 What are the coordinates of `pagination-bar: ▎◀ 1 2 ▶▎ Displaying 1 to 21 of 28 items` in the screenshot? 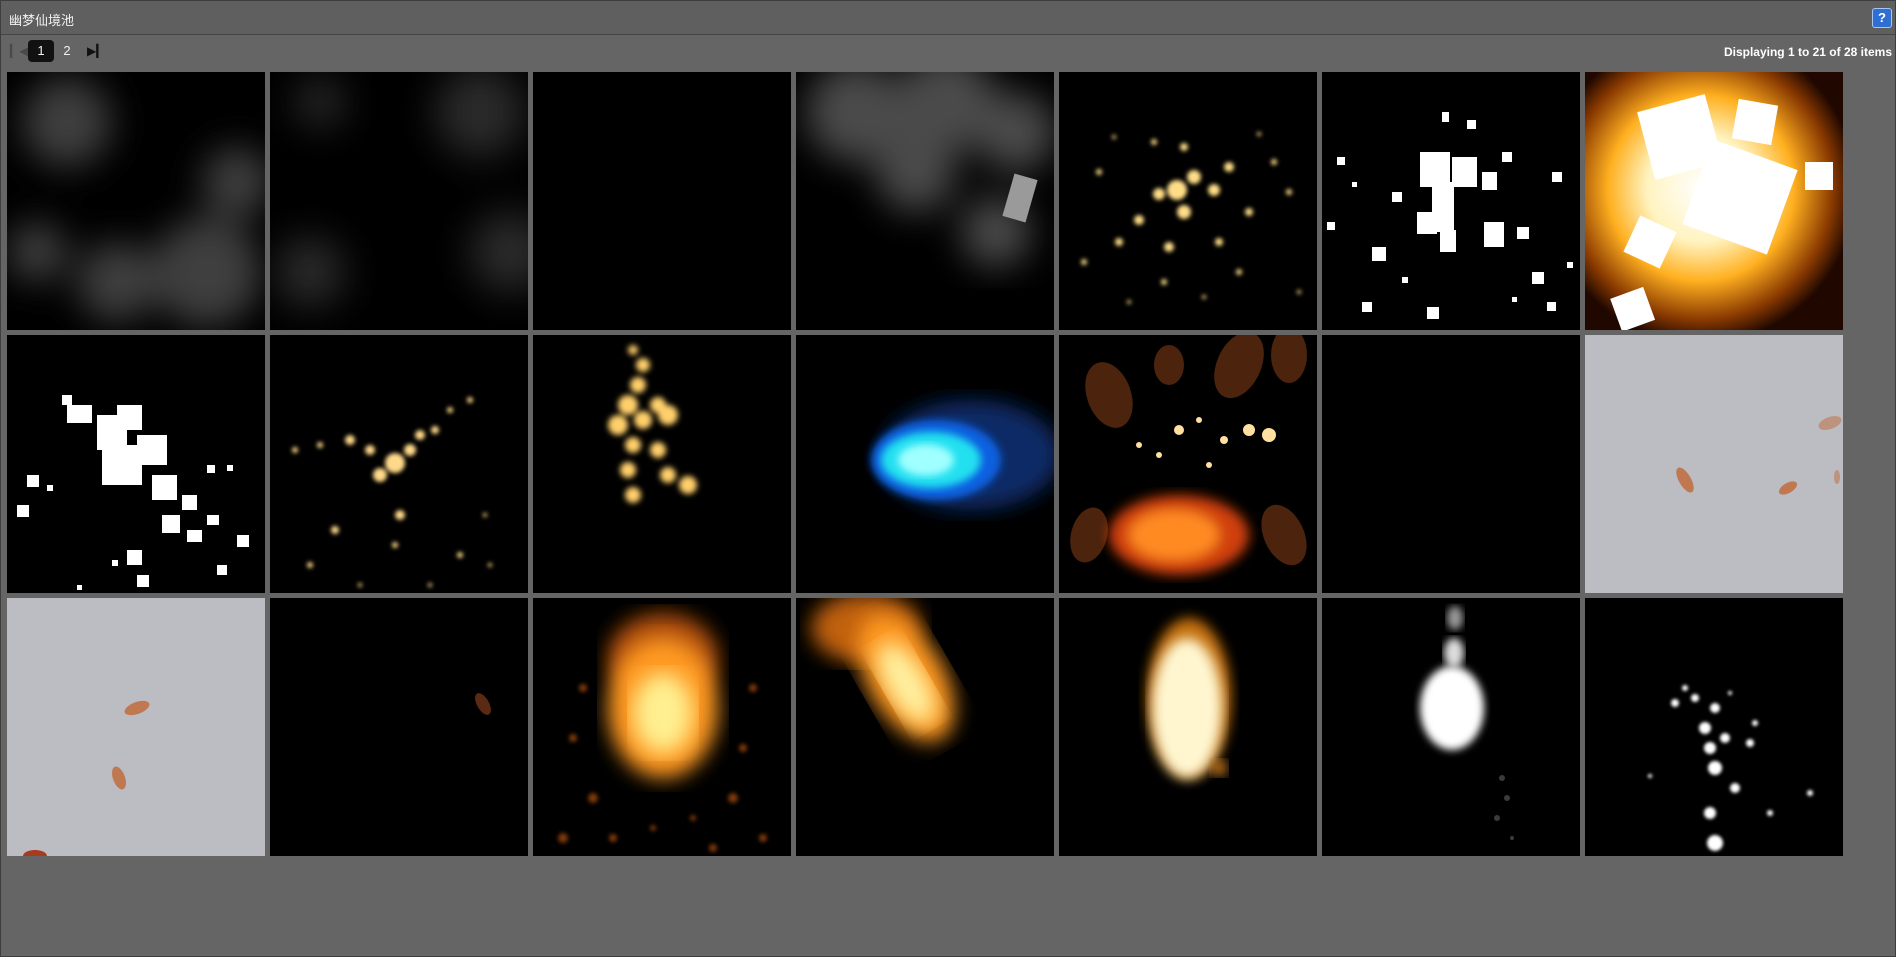 It's located at (948, 51).